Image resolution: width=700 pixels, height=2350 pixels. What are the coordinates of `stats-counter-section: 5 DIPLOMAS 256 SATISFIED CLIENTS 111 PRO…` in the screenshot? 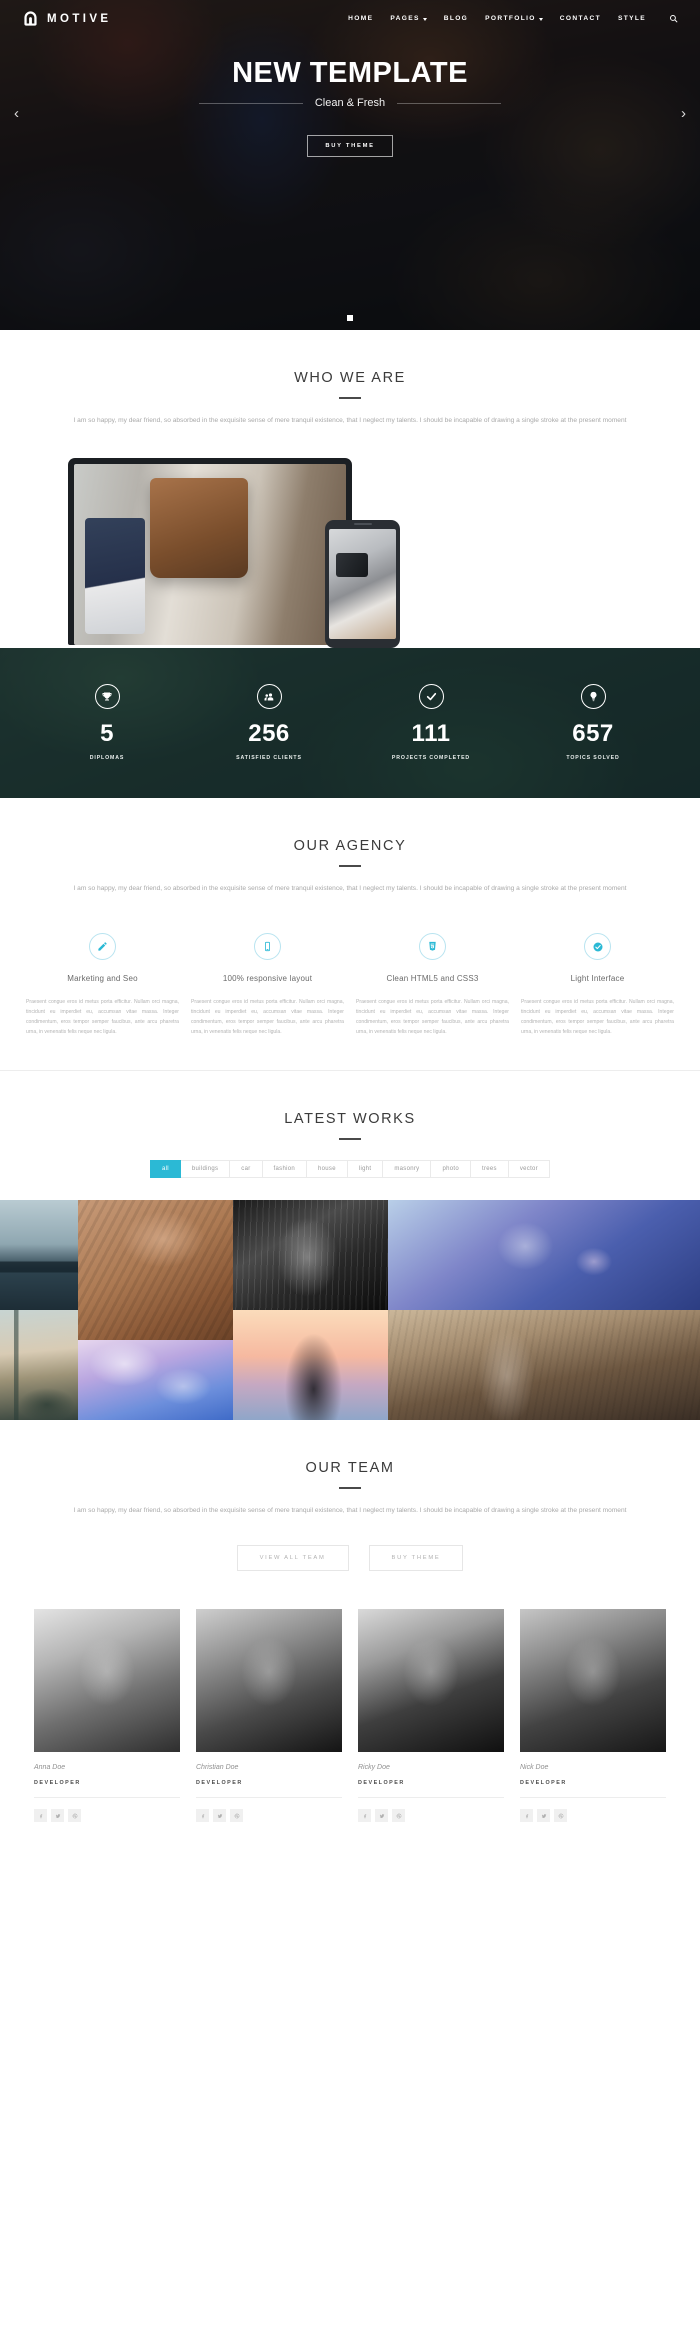 It's located at (350, 722).